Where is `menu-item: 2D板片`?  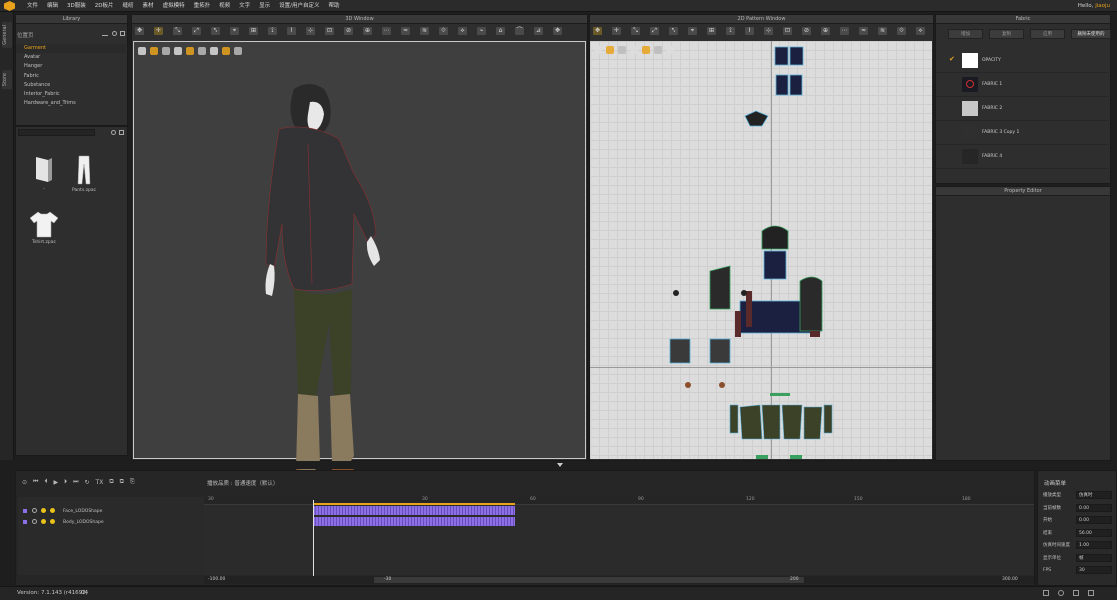
menu-item: 2D板片 is located at coordinates (104, 6).